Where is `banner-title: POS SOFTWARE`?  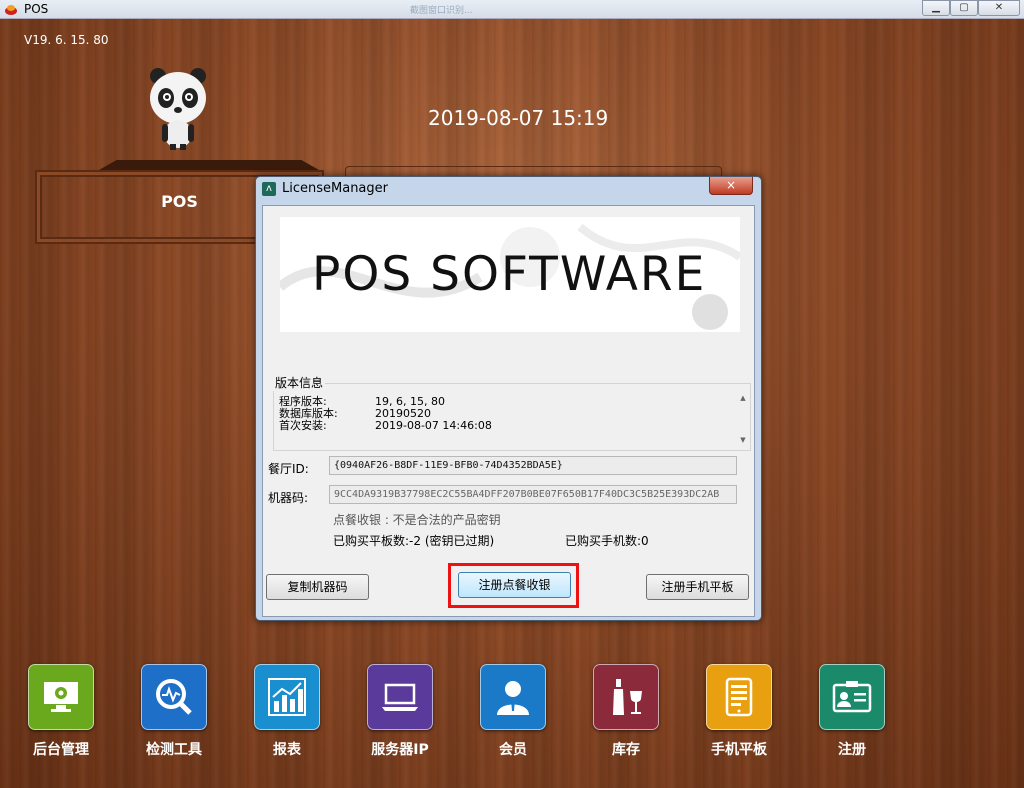
banner-title: POS SOFTWARE is located at coordinates (509, 274).